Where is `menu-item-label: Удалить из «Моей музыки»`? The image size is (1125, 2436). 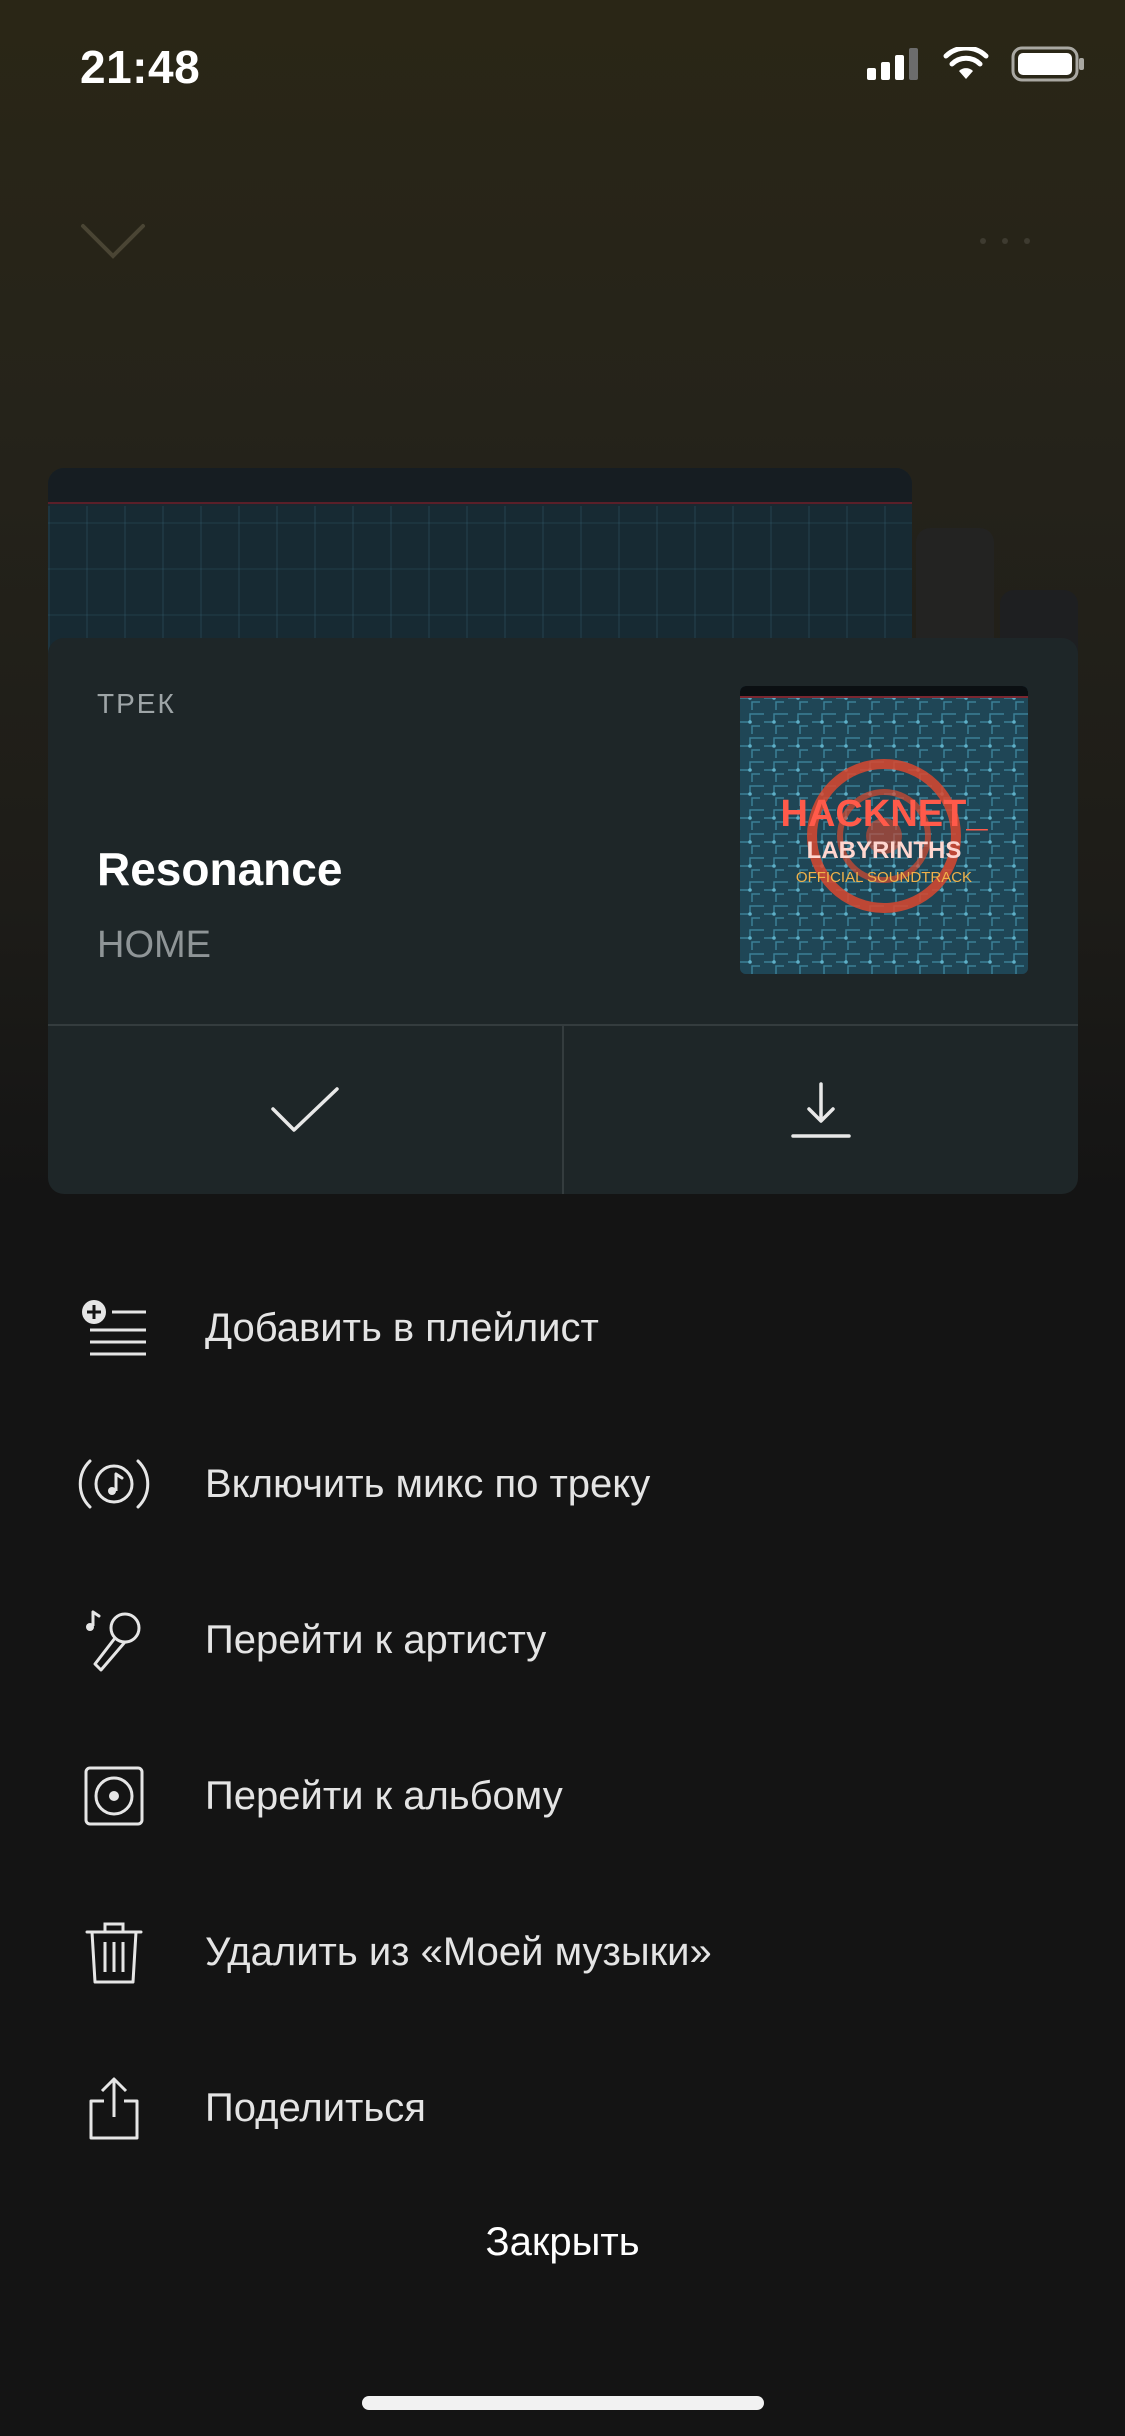 menu-item-label: Удалить из «Моей музыки» is located at coordinates (458, 1951).